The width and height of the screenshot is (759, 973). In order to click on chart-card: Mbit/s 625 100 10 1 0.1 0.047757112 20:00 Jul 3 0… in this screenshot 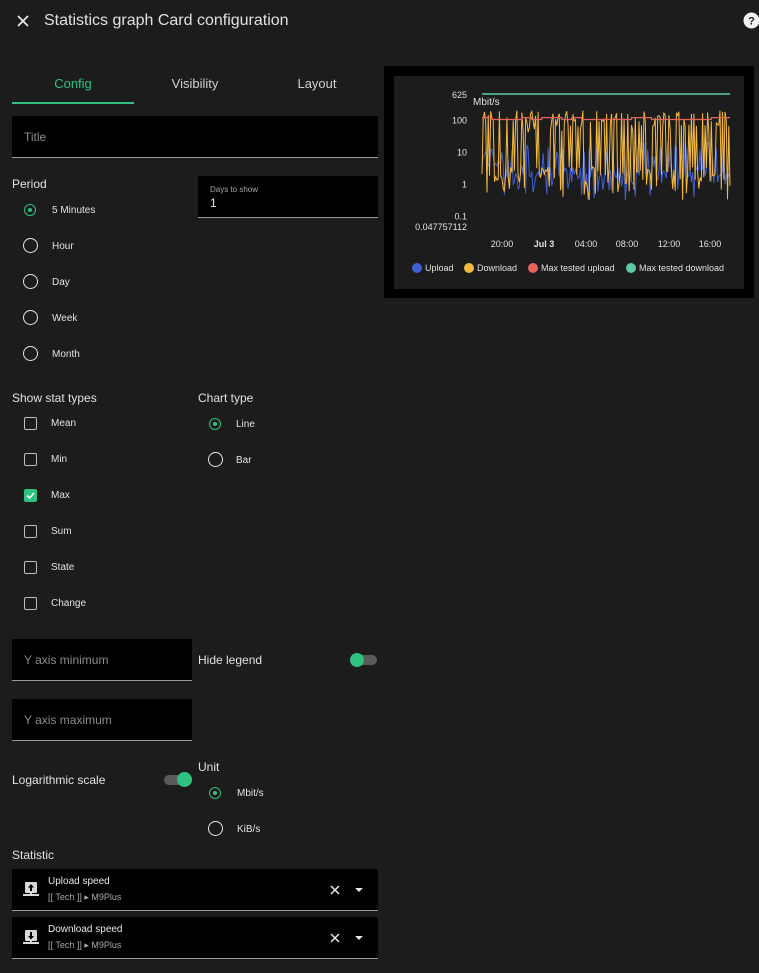, I will do `click(569, 182)`.